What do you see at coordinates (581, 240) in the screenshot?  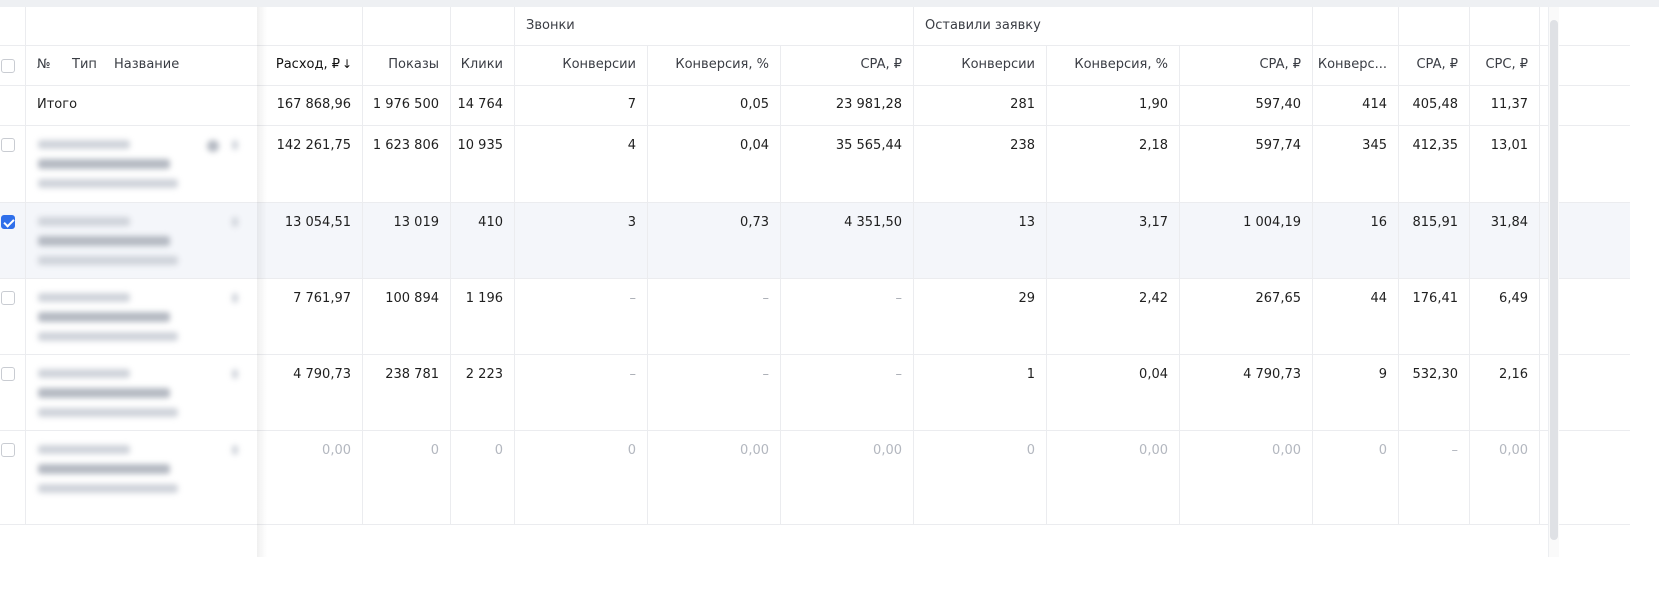 I see `cell-calls_conv: 3` at bounding box center [581, 240].